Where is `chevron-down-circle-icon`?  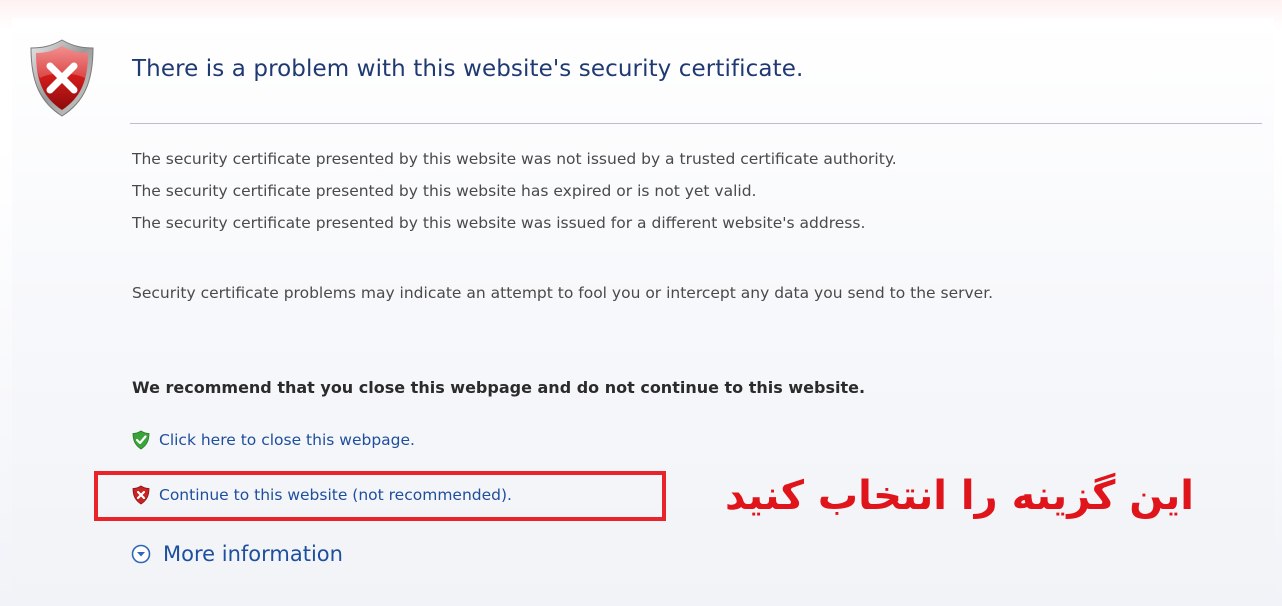 chevron-down-circle-icon is located at coordinates (141, 554).